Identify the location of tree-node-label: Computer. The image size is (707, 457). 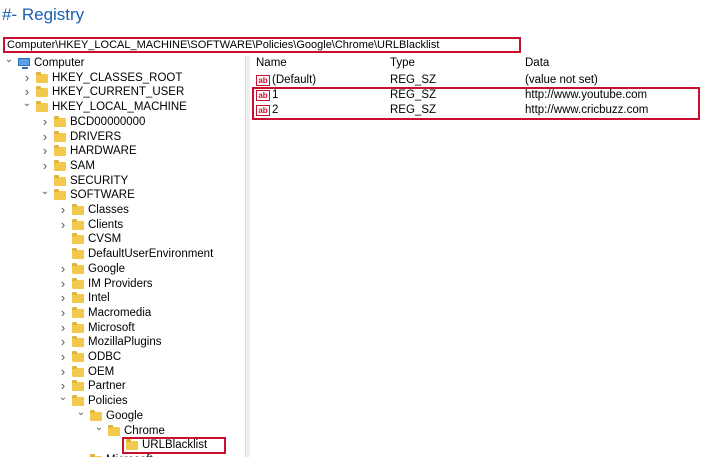
(59, 63).